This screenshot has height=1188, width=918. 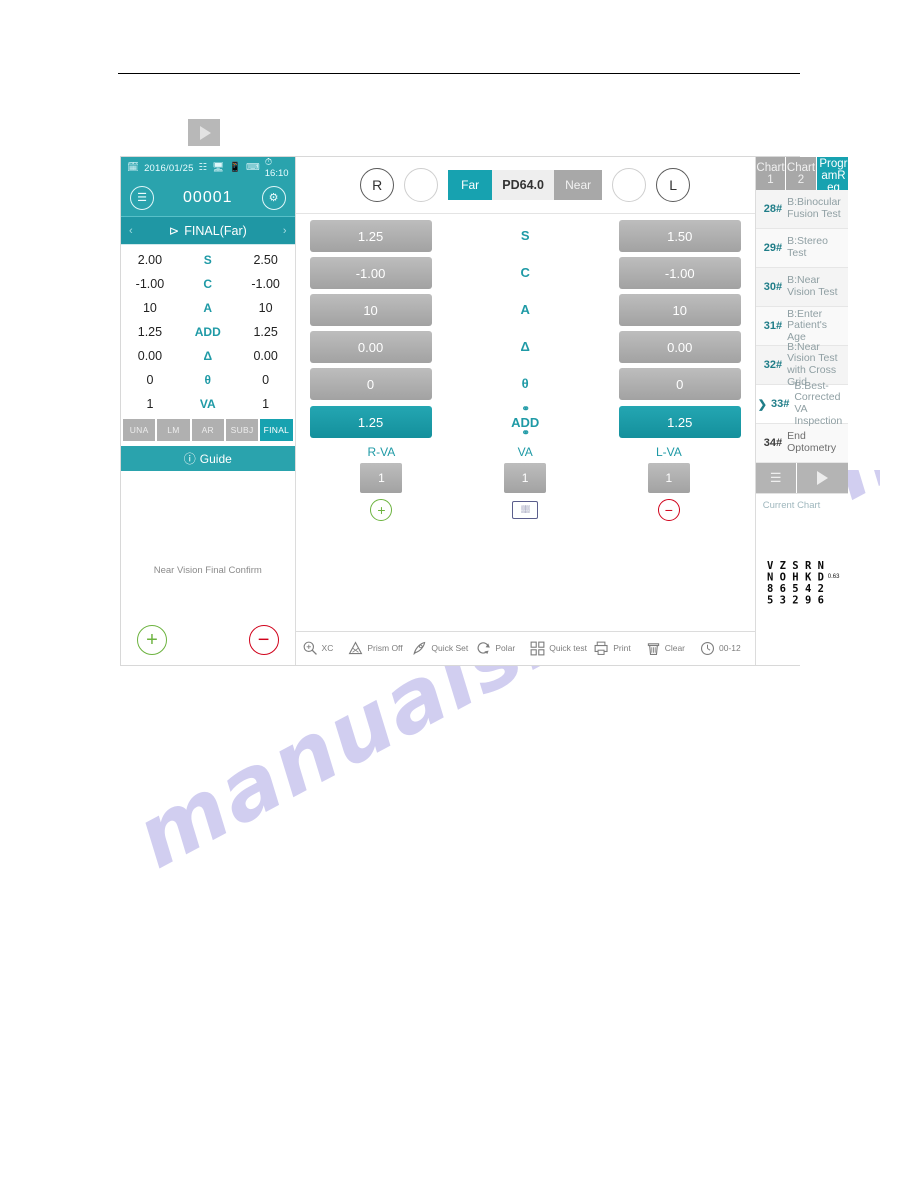 I want to click on va-icon-wrap-right: +, so click(x=381, y=509).